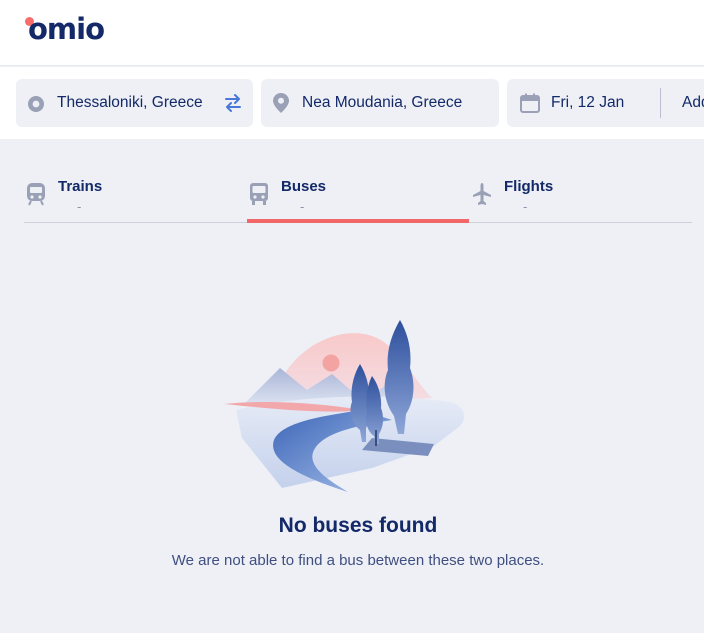  I want to click on tab-buses-label: Buses, so click(304, 186).